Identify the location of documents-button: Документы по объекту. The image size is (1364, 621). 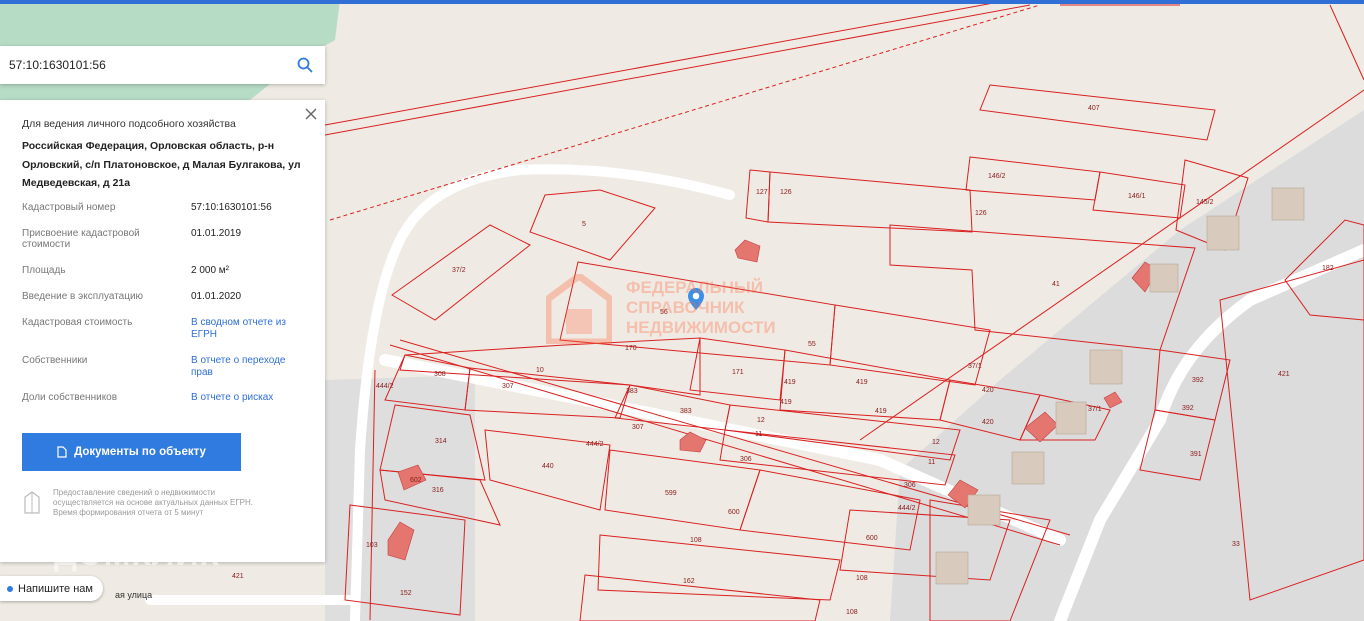
(131, 452).